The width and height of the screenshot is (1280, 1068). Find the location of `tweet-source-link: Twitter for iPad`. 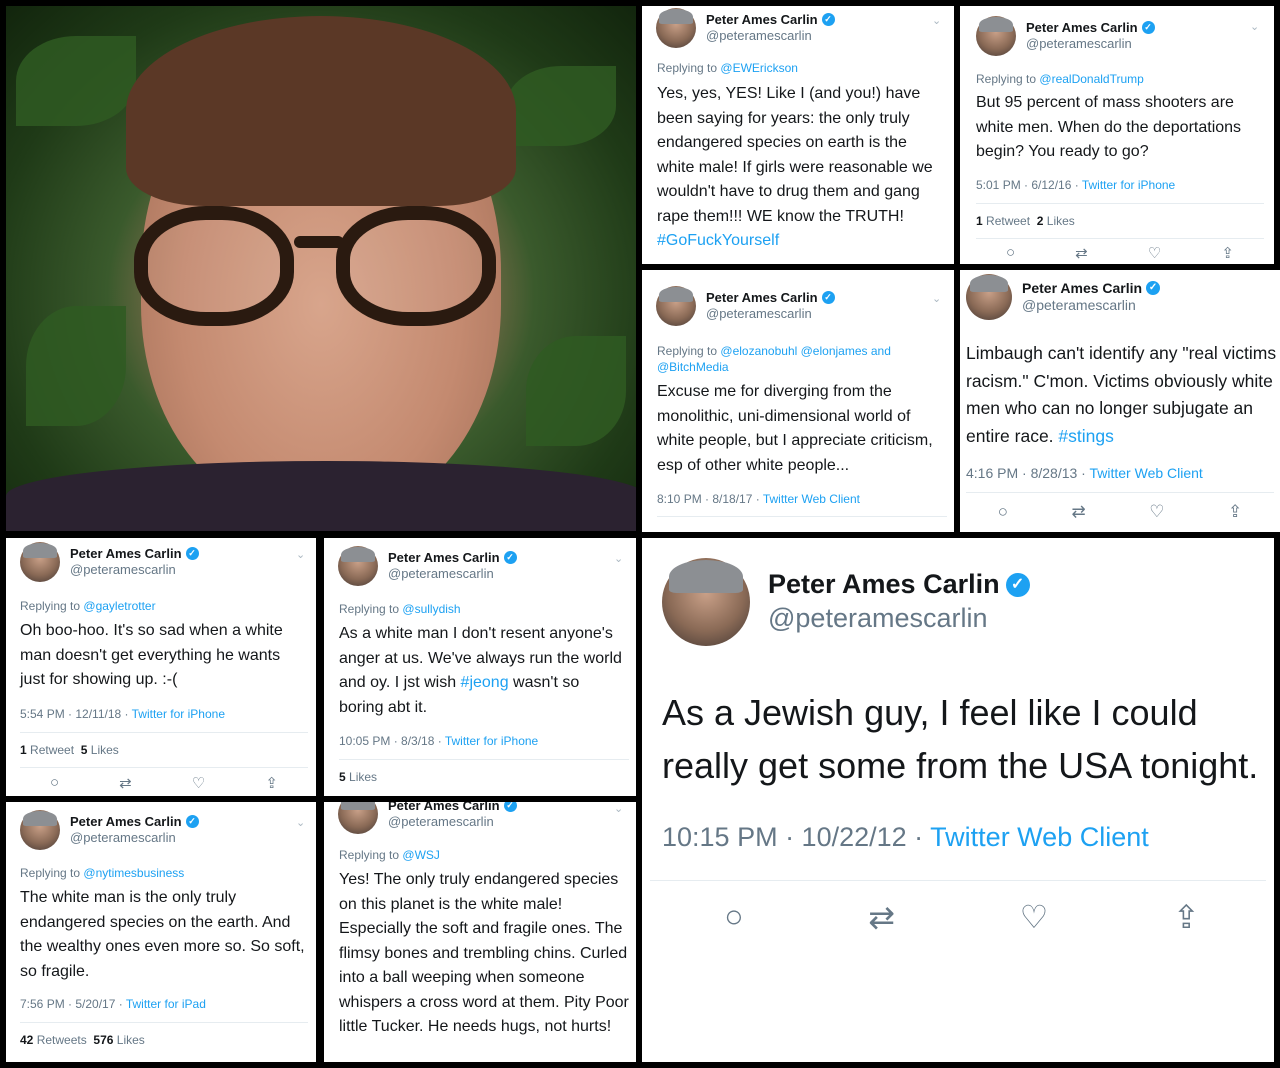

tweet-source-link: Twitter for iPad is located at coordinates (166, 1004).